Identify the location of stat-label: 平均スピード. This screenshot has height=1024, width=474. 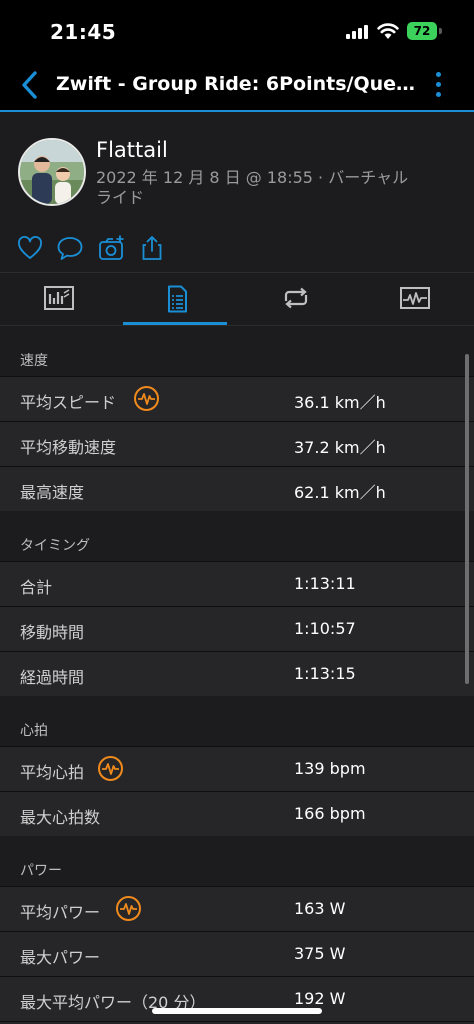
(68, 402).